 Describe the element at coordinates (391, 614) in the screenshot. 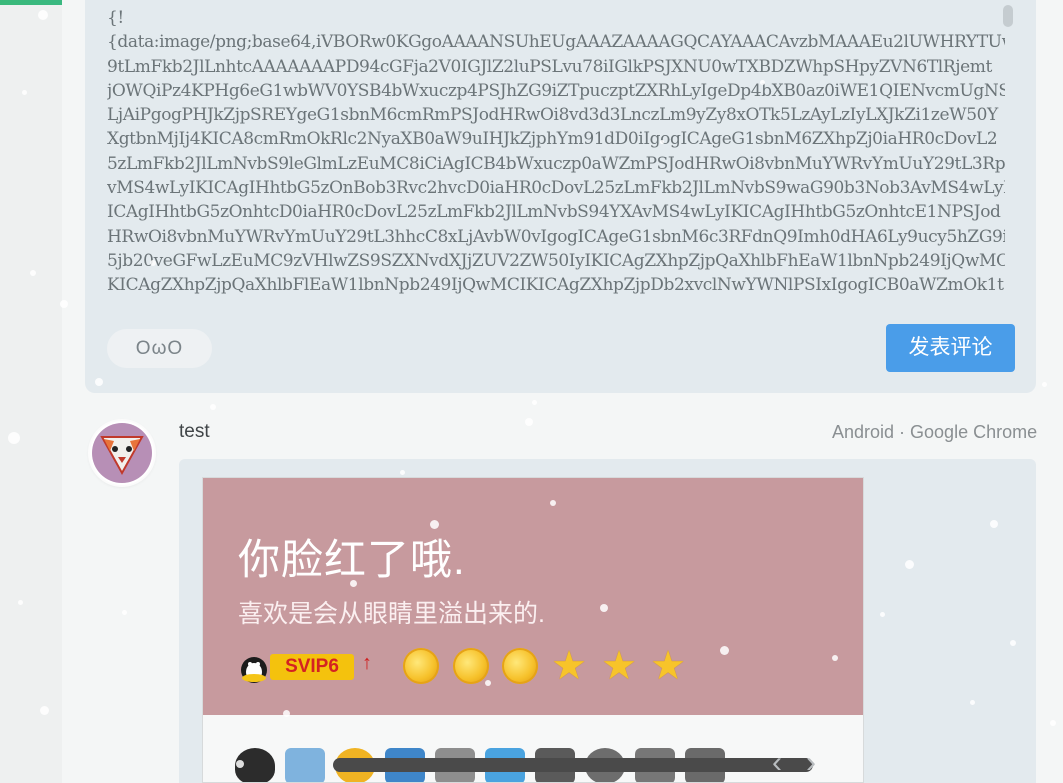

I see `image-subtitle: 喜欢是会从眼睛里溢出来的.` at that location.